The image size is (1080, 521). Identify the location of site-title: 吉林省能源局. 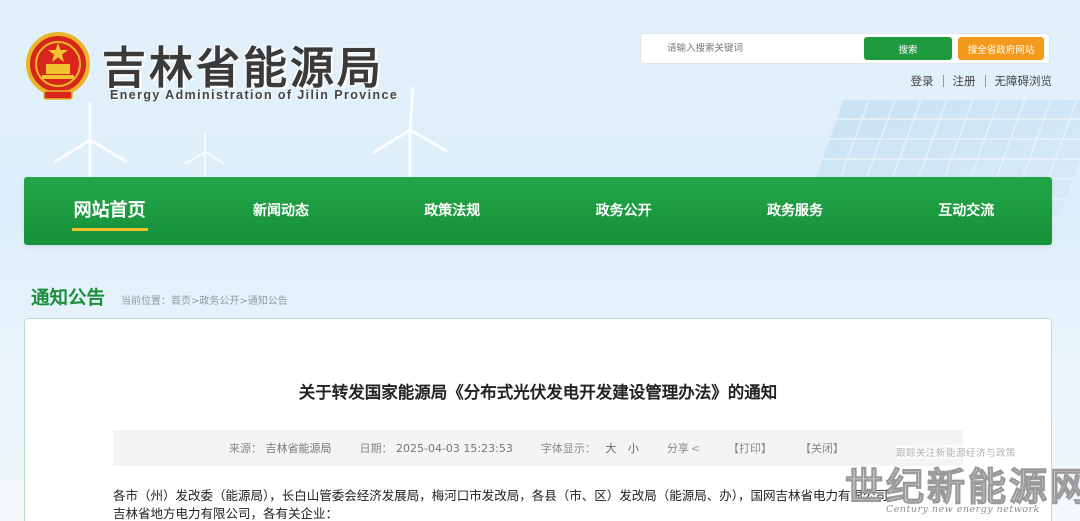
(243, 68).